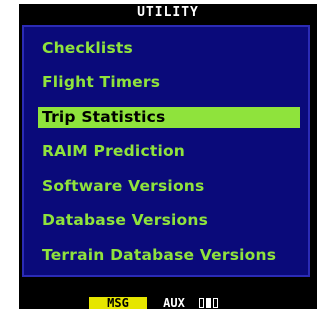  Describe the element at coordinates (168, 12) in the screenshot. I see `page-title: UTILITY` at that location.